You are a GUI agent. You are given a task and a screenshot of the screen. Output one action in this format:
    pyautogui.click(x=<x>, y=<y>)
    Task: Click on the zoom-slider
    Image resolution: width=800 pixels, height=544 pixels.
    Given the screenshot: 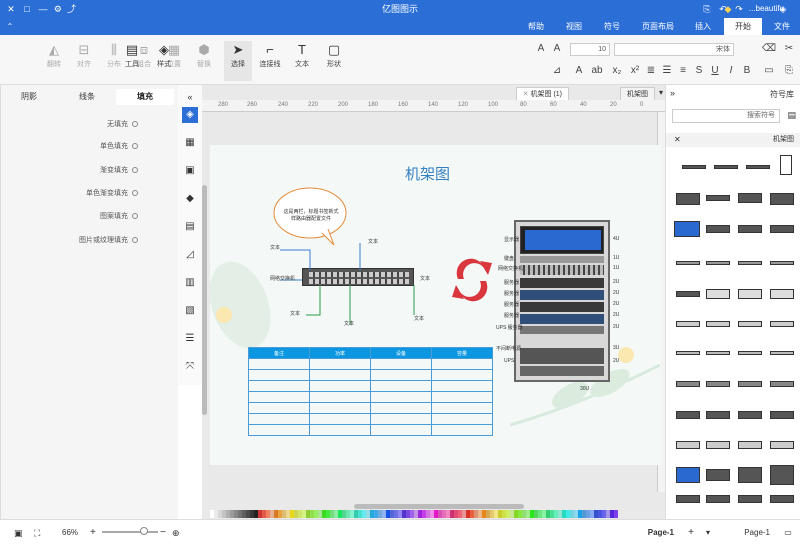 What is the action you would take?
    pyautogui.click(x=130, y=532)
    